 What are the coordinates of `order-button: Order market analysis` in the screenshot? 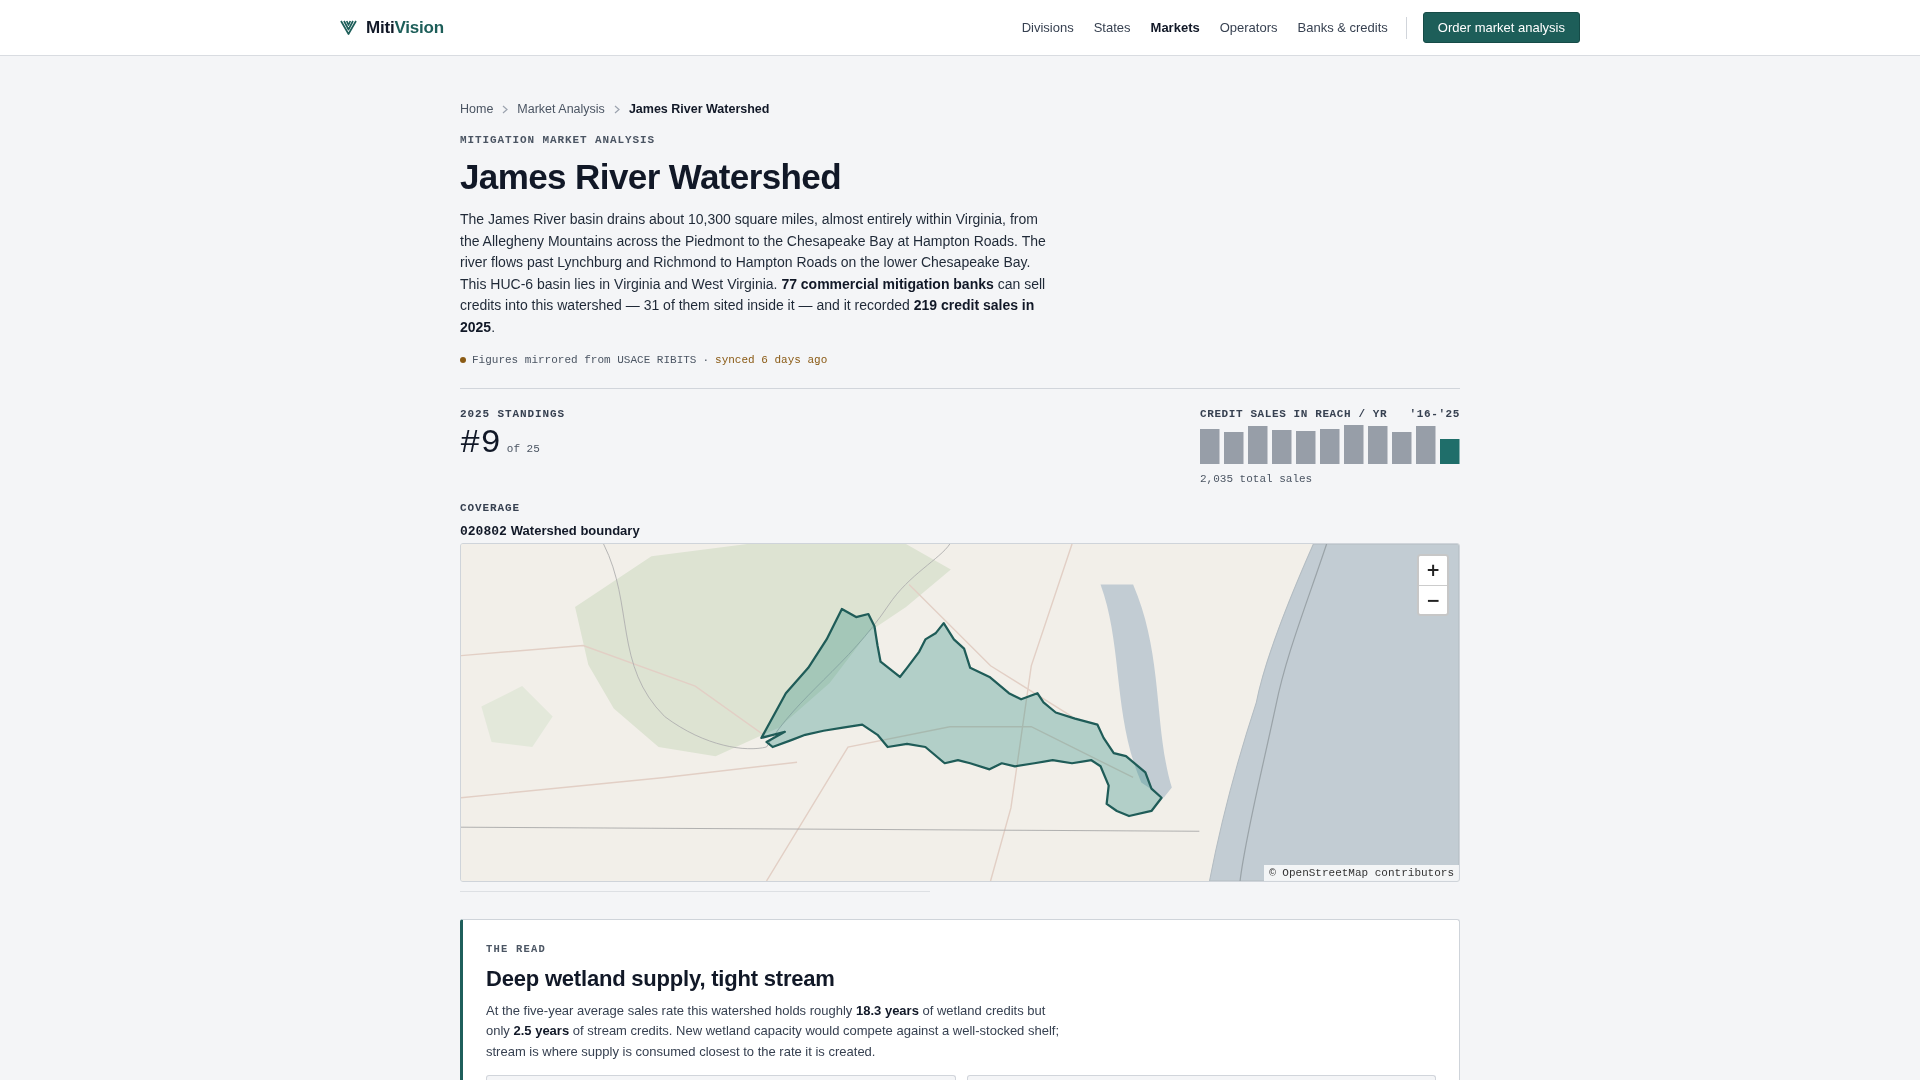 It's located at (1501, 27).